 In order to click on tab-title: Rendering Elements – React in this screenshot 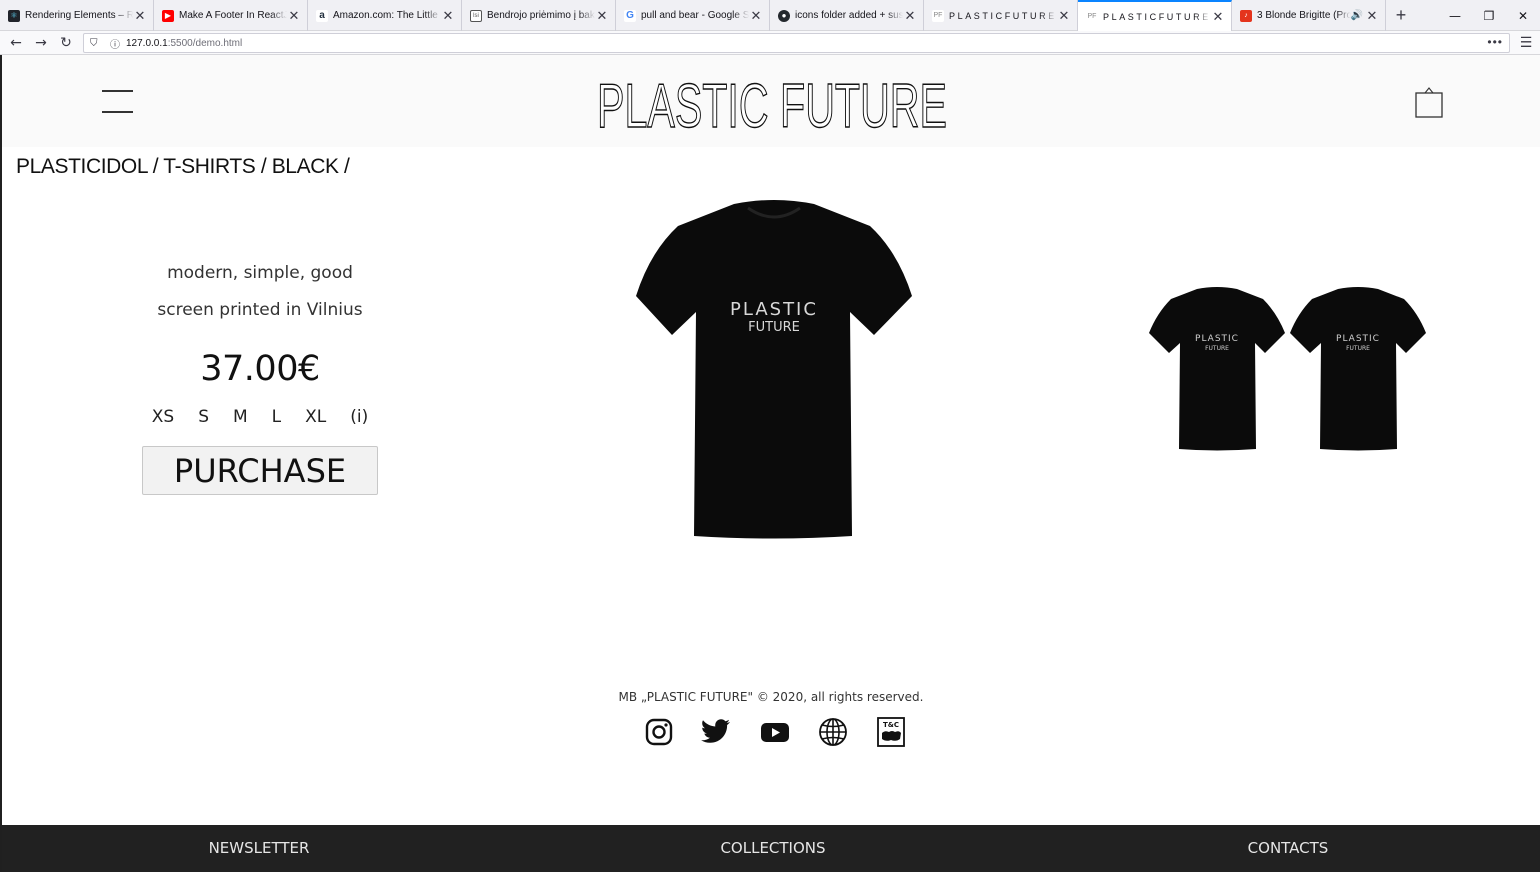, I will do `click(79, 15)`.